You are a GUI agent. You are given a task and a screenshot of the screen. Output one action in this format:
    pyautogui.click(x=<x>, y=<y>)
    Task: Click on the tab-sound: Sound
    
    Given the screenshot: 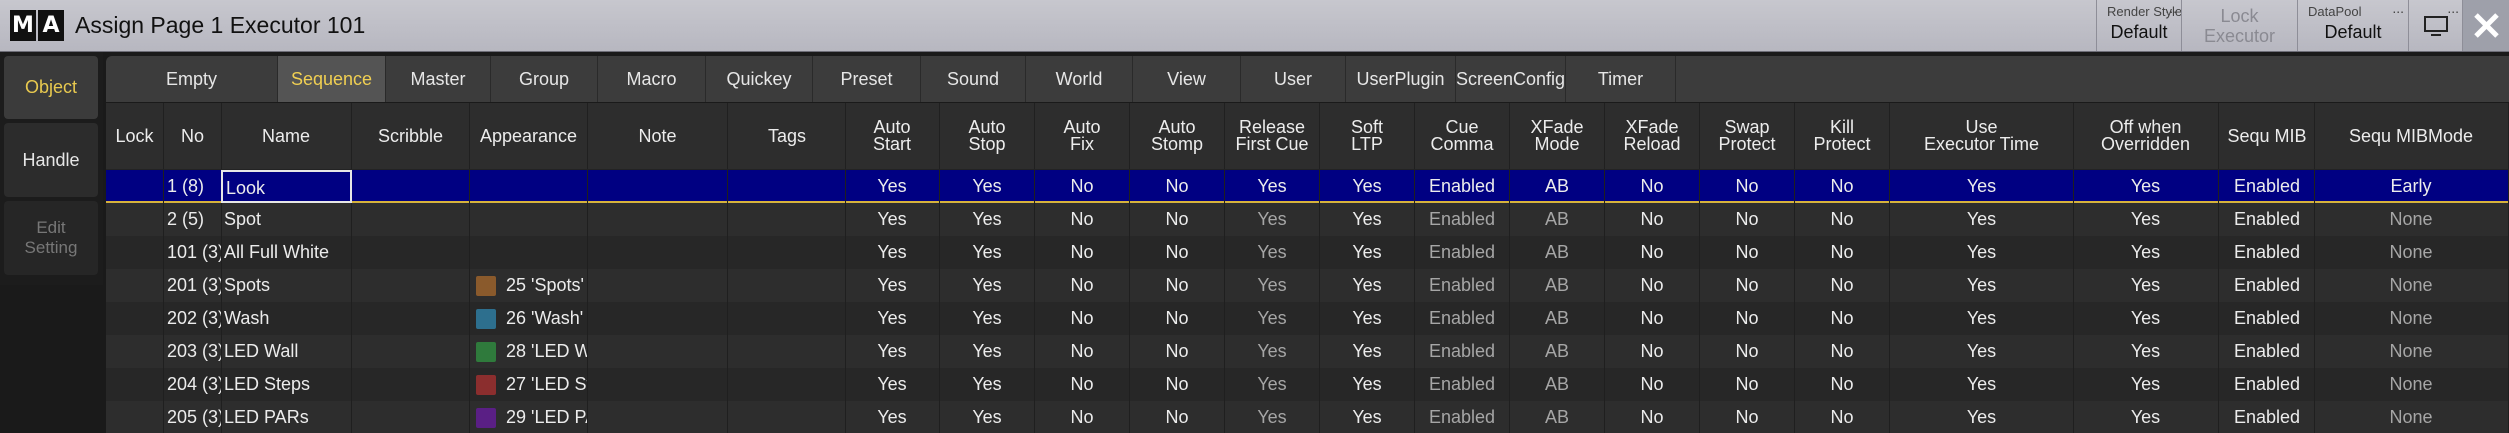 What is the action you would take?
    pyautogui.click(x=973, y=79)
    